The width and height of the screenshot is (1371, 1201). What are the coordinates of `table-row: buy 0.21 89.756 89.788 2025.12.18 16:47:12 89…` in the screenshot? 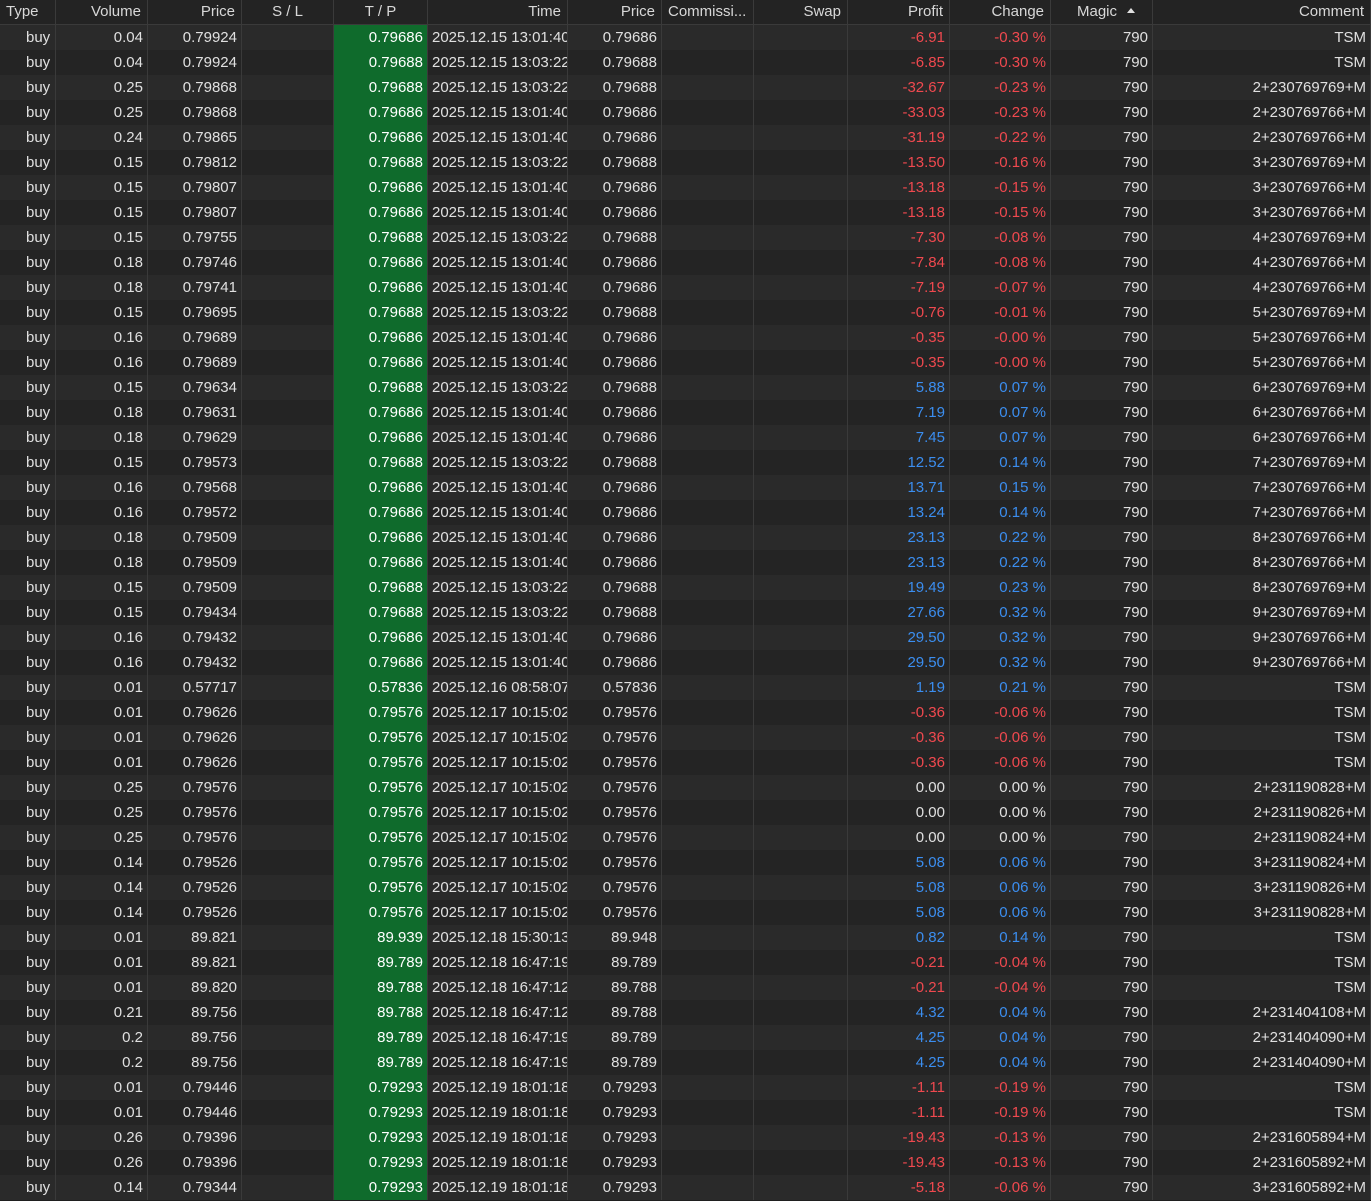 It's located at (685, 1012).